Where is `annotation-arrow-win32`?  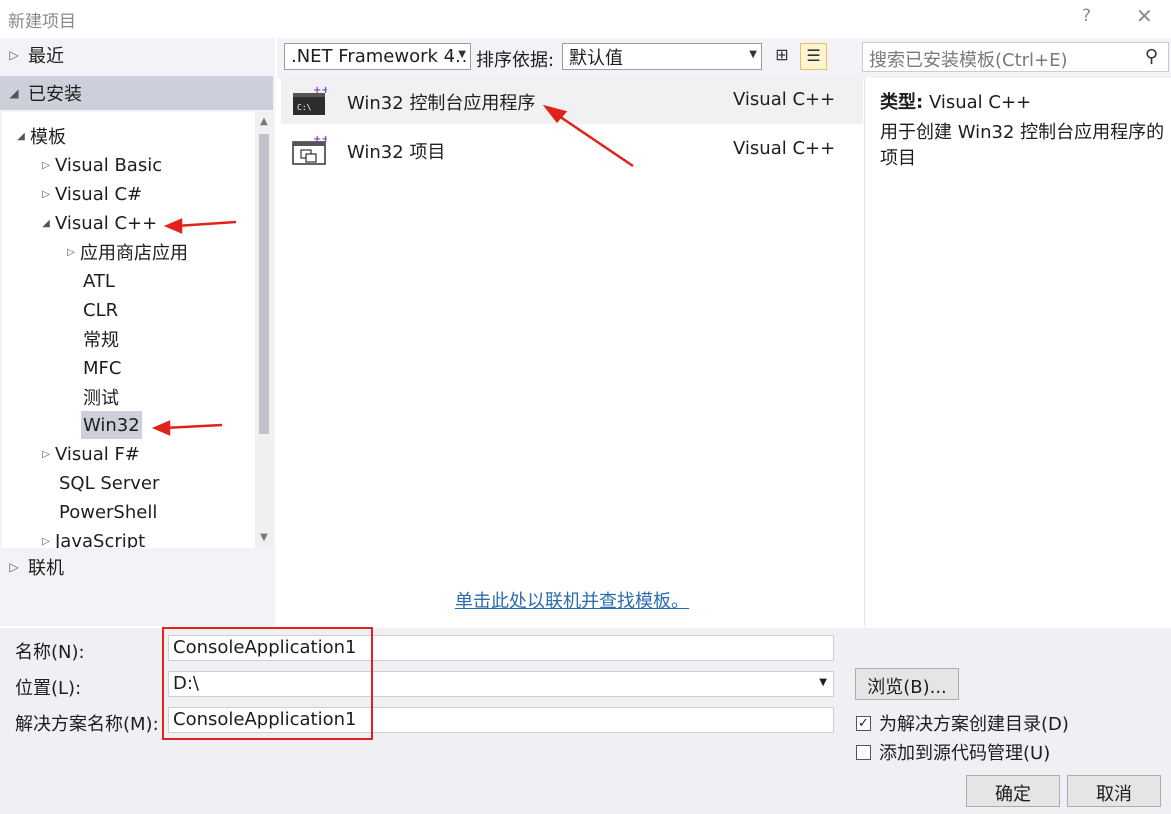
annotation-arrow-win32 is located at coordinates (193, 426).